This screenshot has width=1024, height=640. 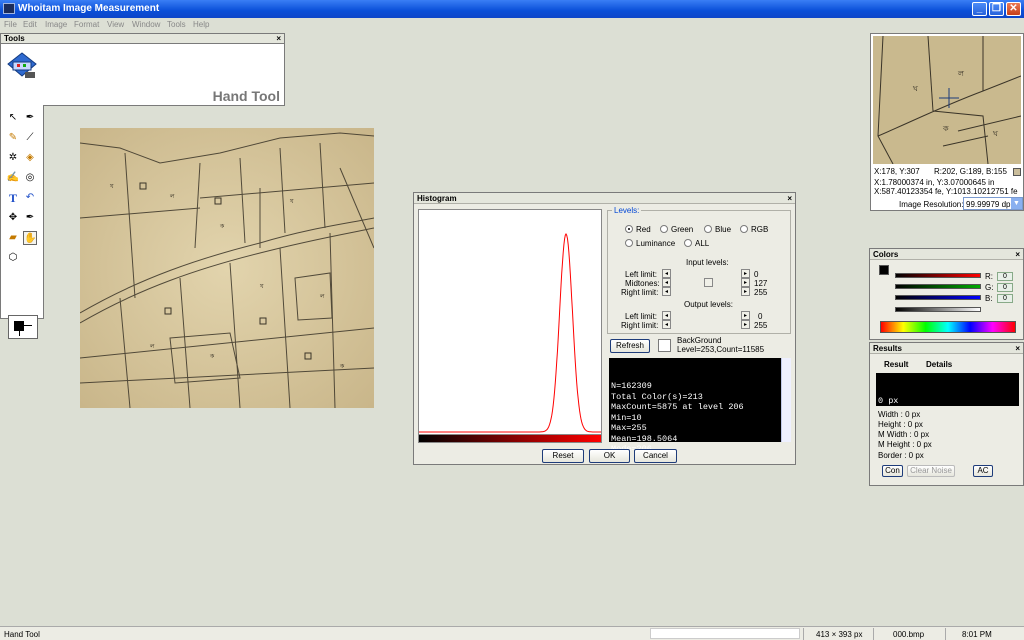 I want to click on menu-edit: Edit, so click(x=30, y=24).